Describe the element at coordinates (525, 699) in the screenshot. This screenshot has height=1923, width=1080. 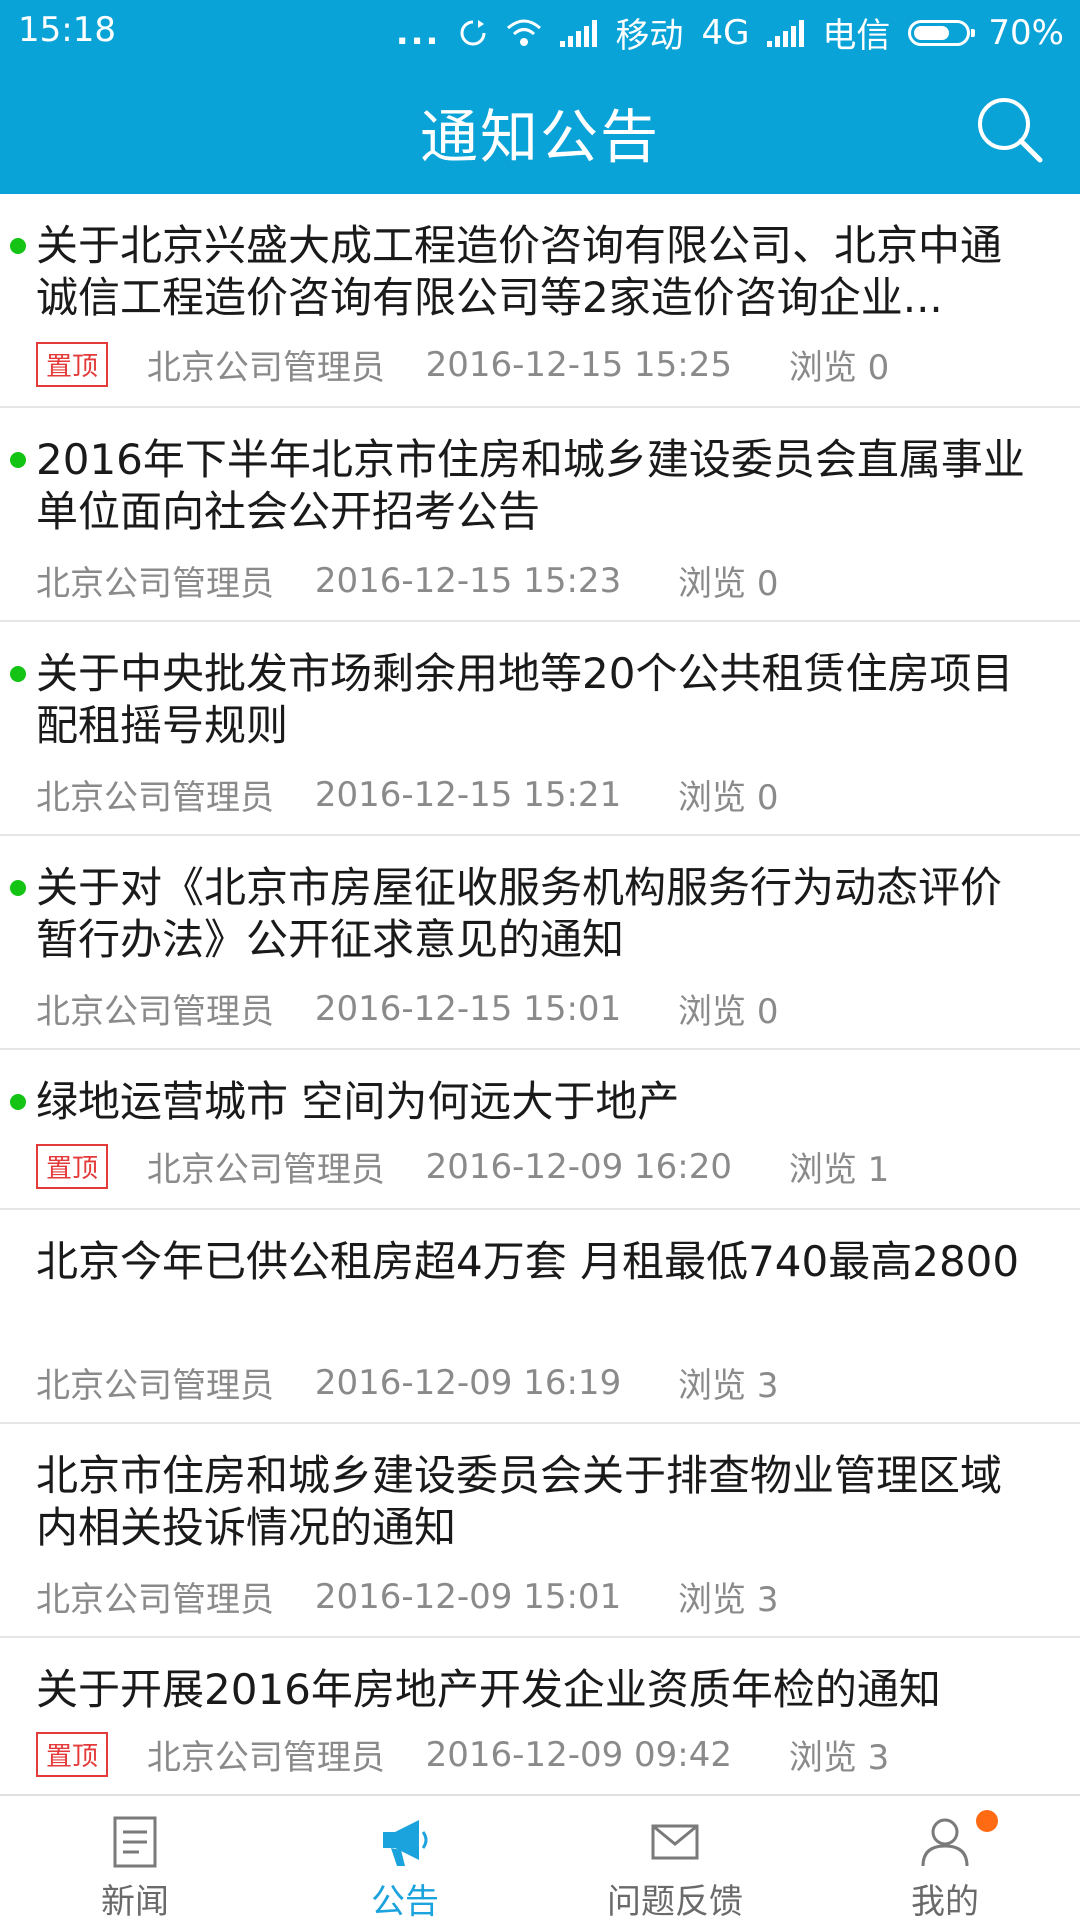
I see `item-title: 关于中央批发市场剩余用地等20个公共租赁住房项目配租摇号规则` at that location.